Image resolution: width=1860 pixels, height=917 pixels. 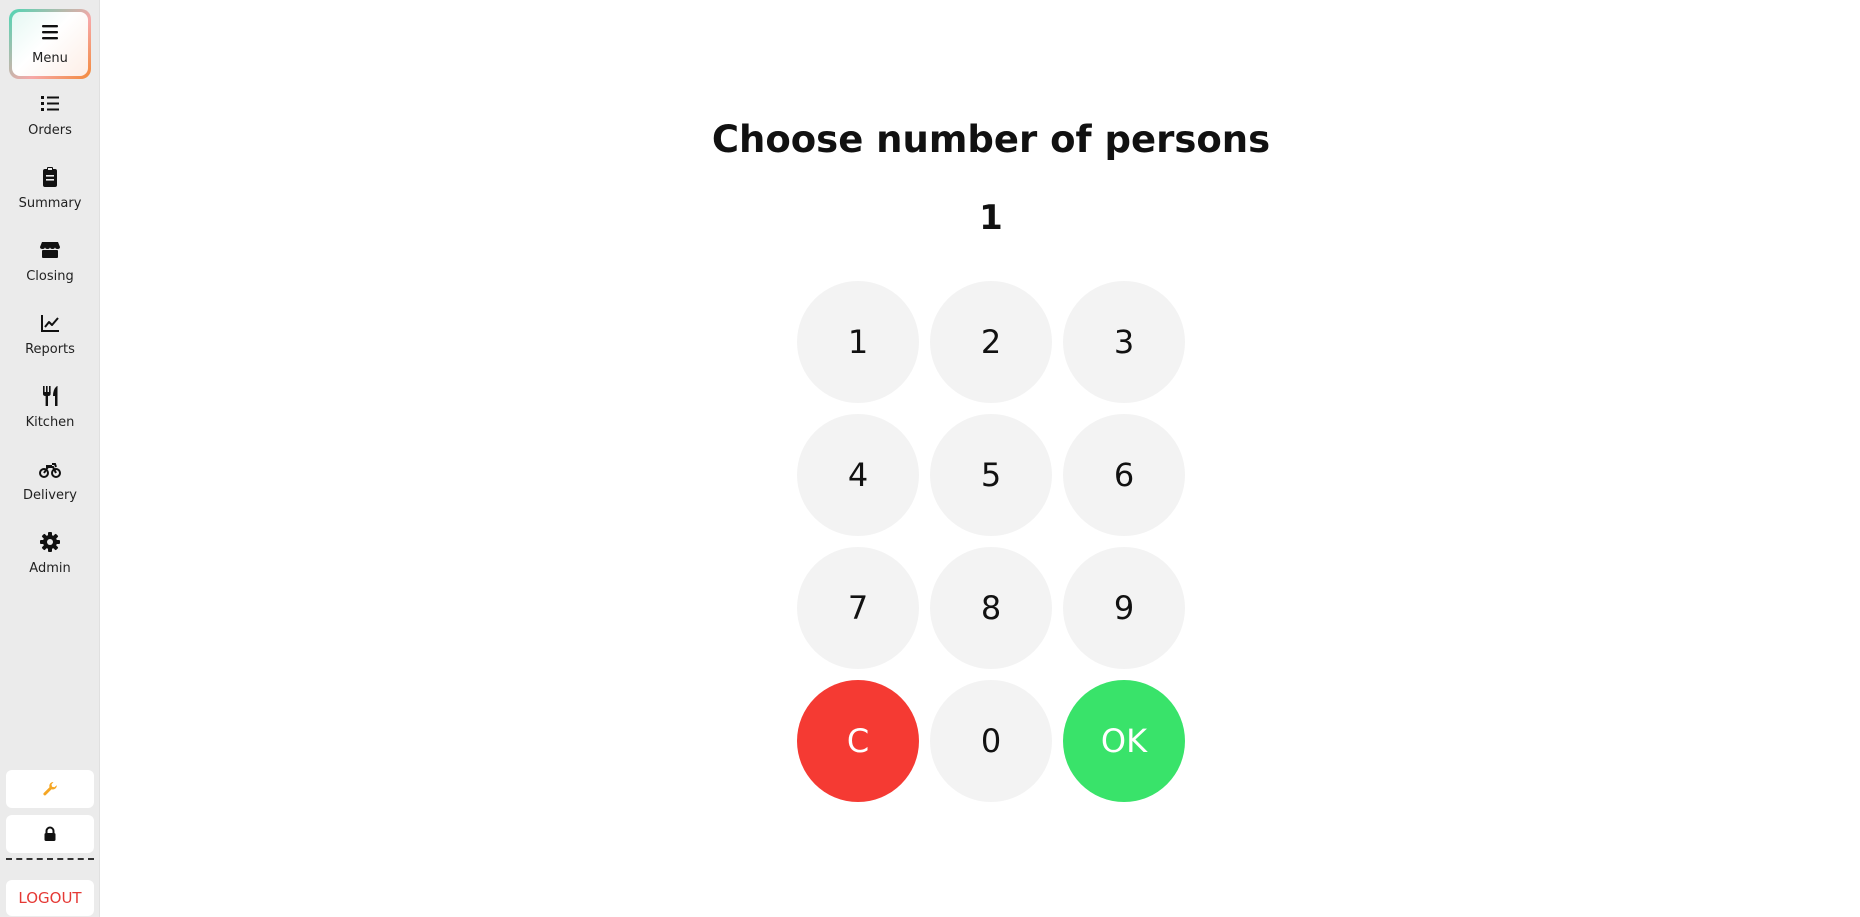 What do you see at coordinates (50, 177) in the screenshot?
I see `clipboard-icon` at bounding box center [50, 177].